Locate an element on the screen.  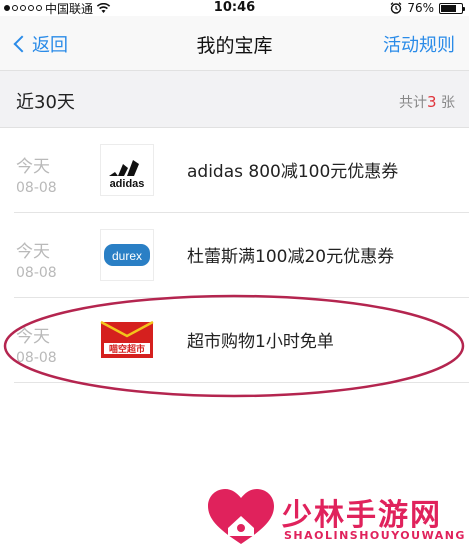
activity-rules-button: 活动规则 is located at coordinates (419, 44).